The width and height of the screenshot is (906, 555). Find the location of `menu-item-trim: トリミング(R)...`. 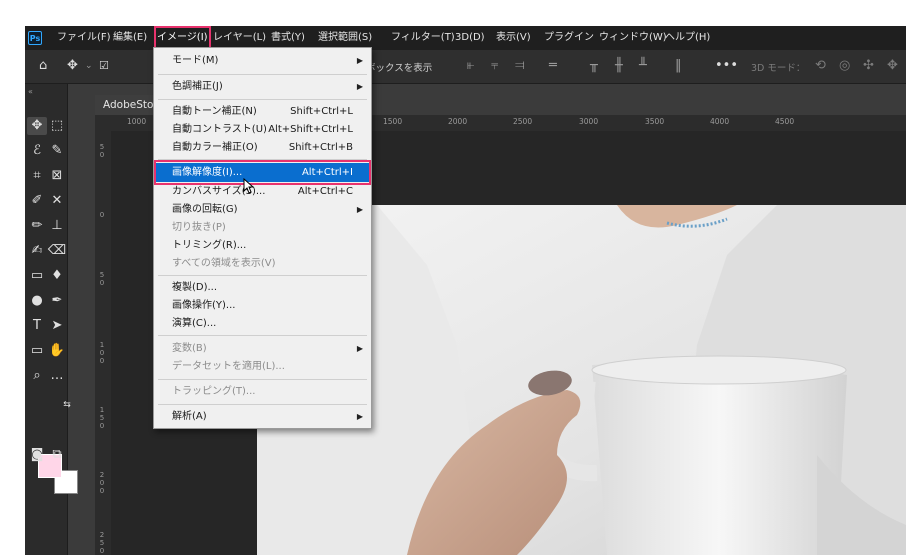

menu-item-trim: トリミング(R)... is located at coordinates (262, 245).